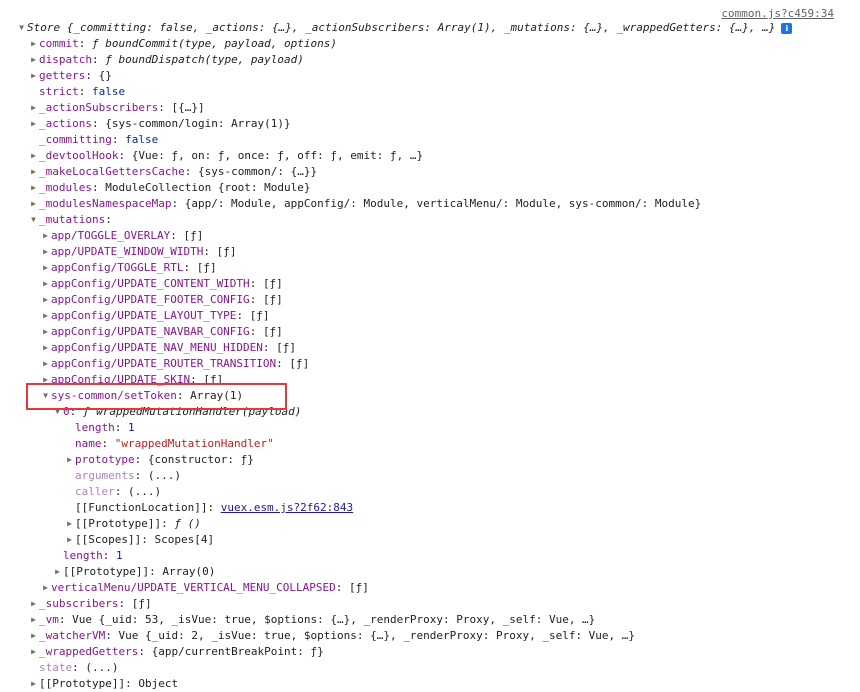 This screenshot has width=860, height=692. Describe the element at coordinates (430, 364) in the screenshot. I see `tree-row: ▶ appConfig/UPDATE_ROUTER_TRANSITION: [ƒ]` at that location.